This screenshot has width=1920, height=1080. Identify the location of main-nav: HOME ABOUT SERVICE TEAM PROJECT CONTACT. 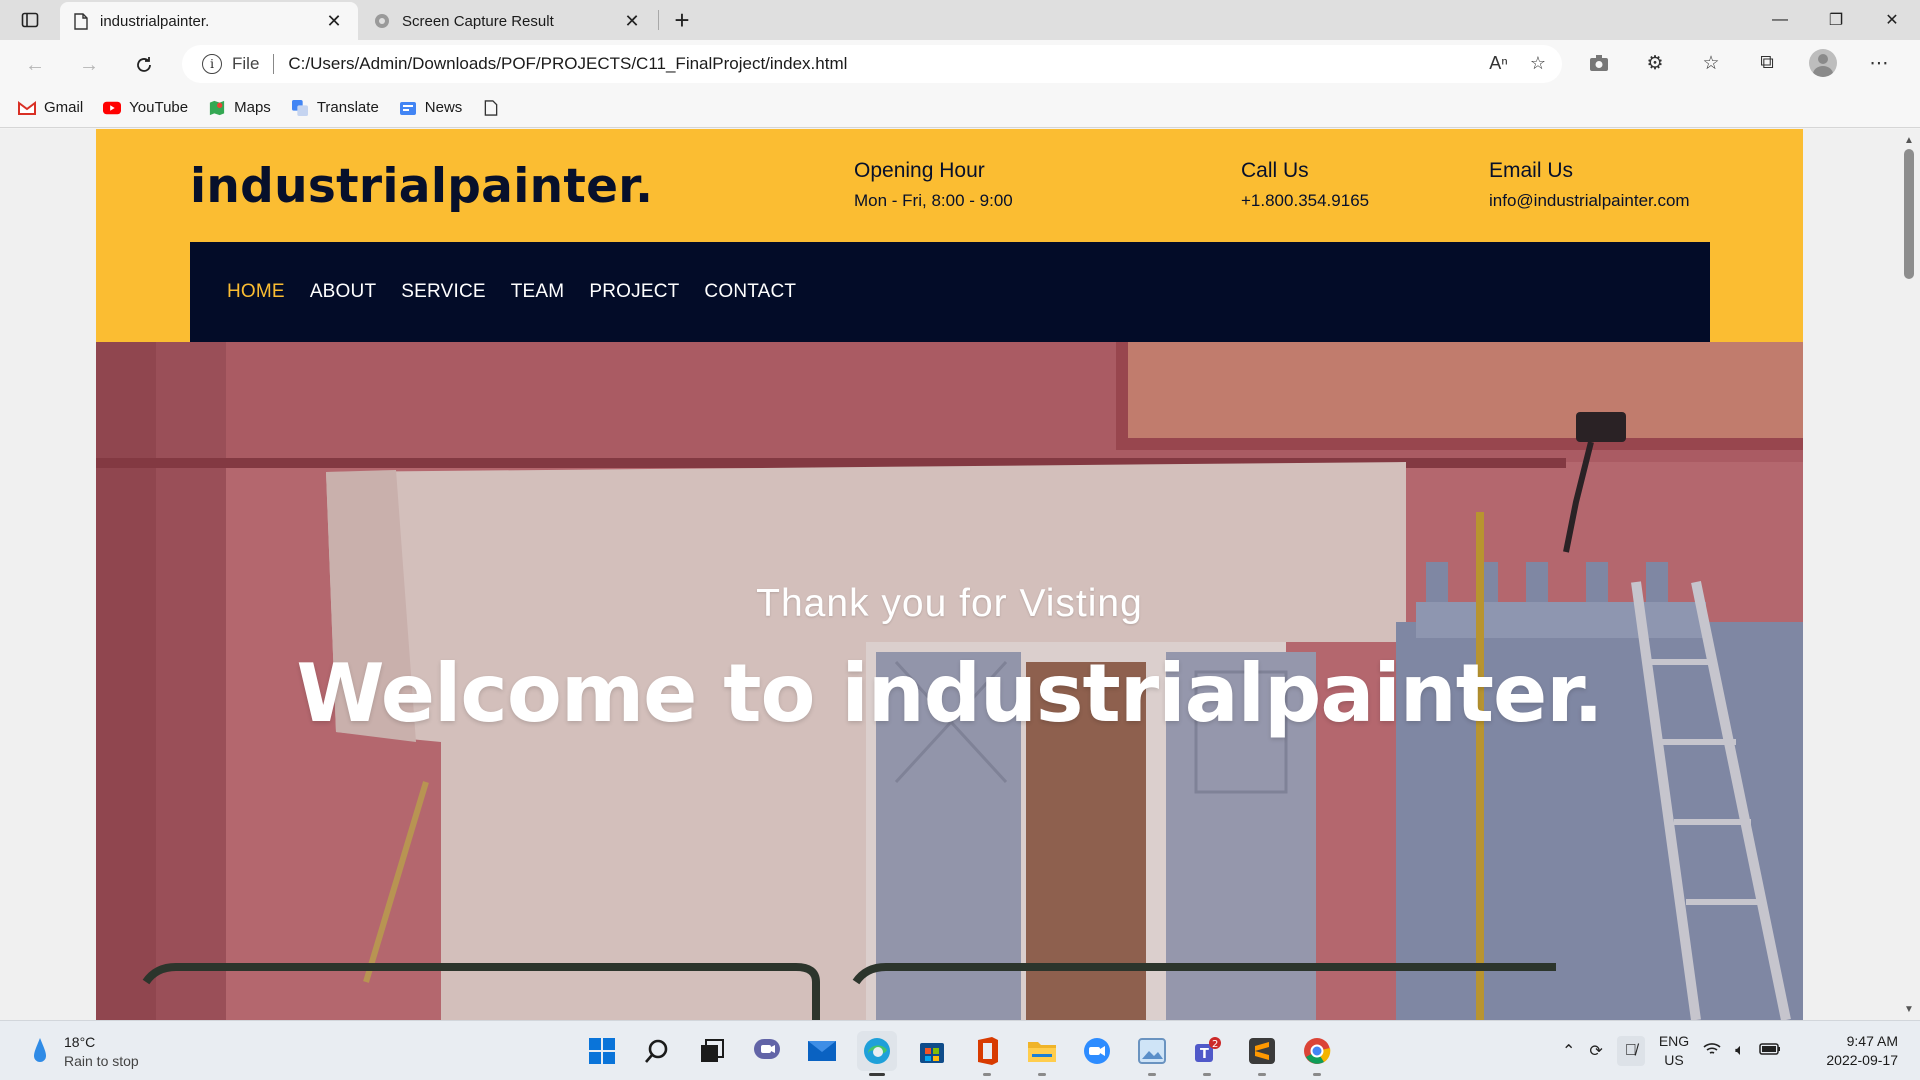
(950, 292).